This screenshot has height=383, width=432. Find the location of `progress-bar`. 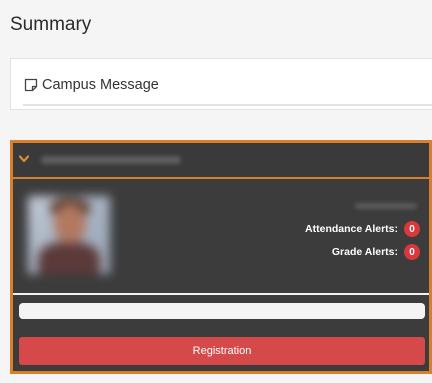

progress-bar is located at coordinates (222, 311).